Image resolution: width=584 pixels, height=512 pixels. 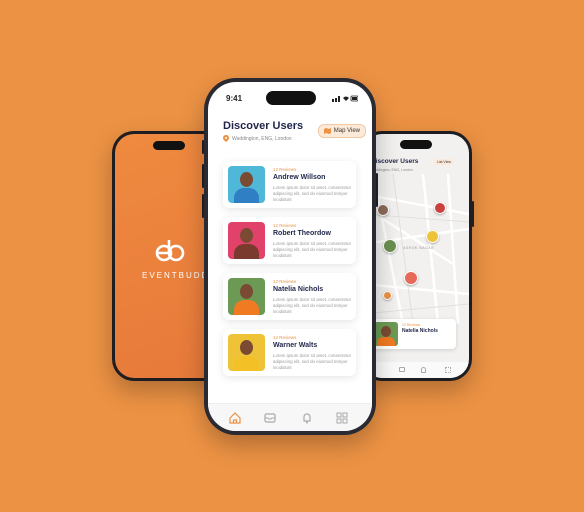 What do you see at coordinates (263, 126) in the screenshot?
I see `page-title: Discover Users` at bounding box center [263, 126].